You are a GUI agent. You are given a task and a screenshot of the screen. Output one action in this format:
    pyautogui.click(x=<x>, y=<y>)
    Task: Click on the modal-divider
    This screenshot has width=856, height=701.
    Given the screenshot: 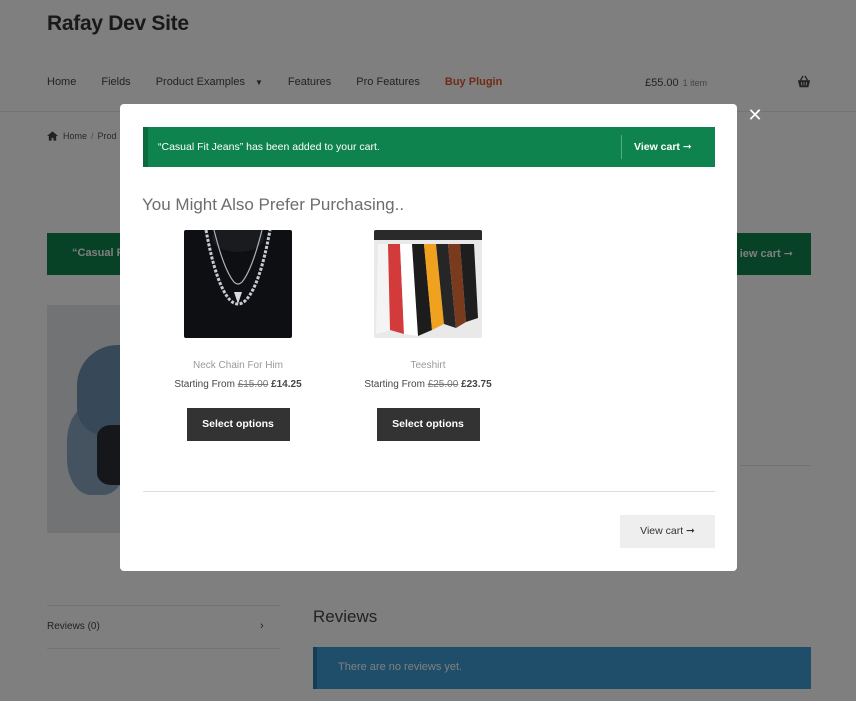 What is the action you would take?
    pyautogui.click(x=429, y=491)
    